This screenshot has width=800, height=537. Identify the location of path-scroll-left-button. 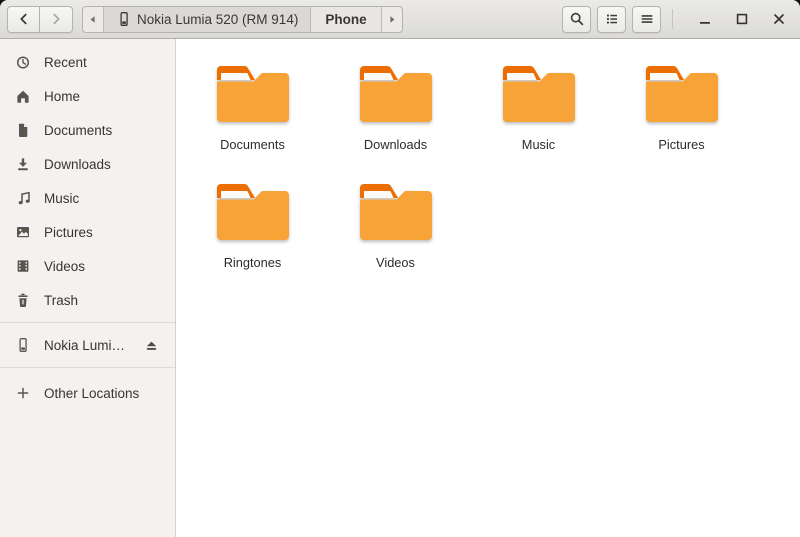
(93, 19).